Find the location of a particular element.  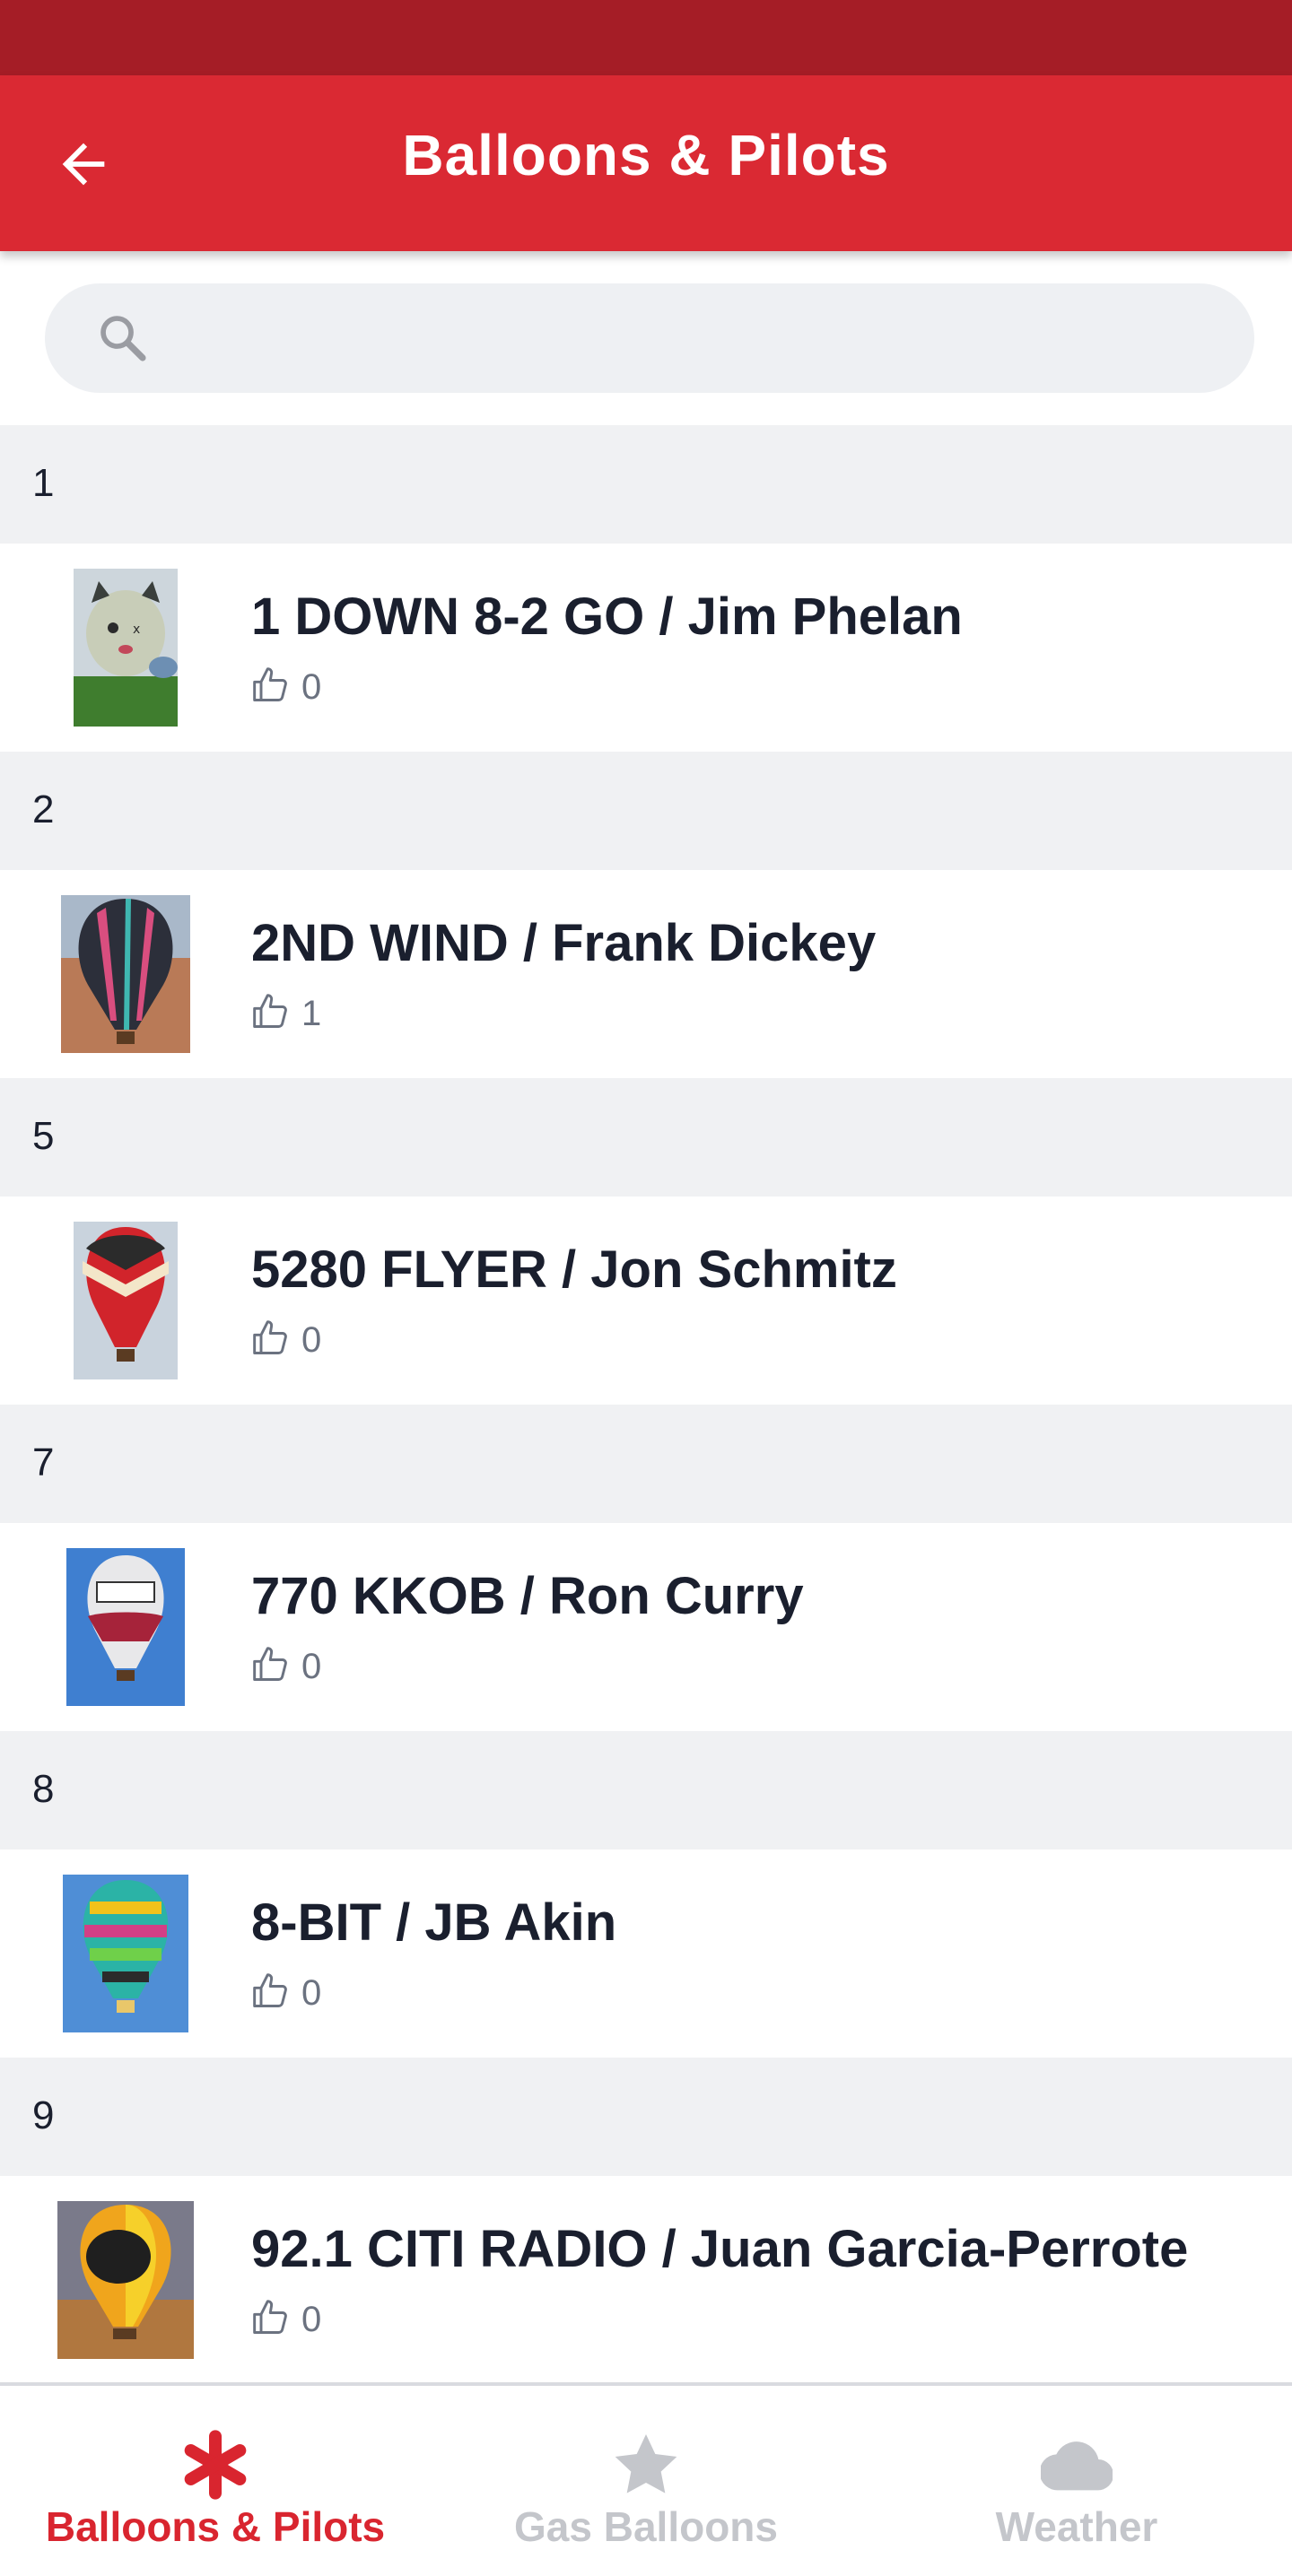

star-icon is located at coordinates (646, 2463).